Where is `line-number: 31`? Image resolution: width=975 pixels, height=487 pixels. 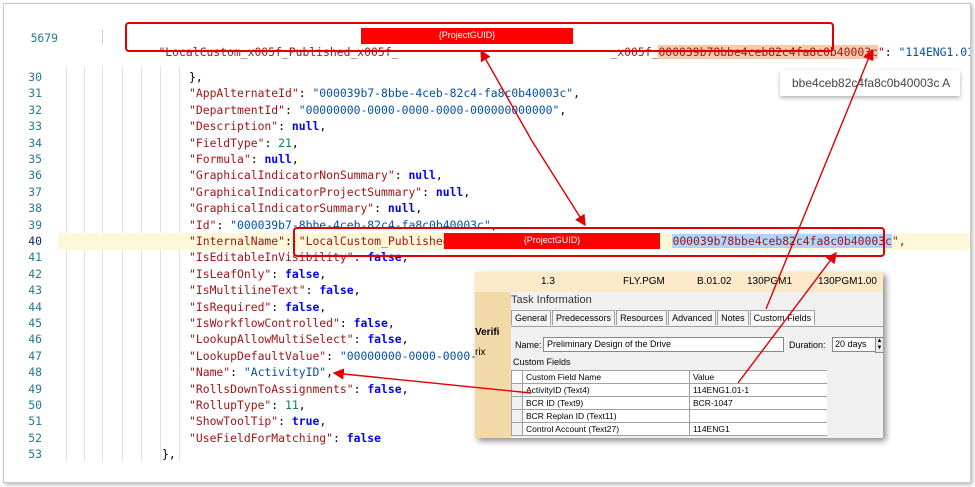
line-number: 31 is located at coordinates (35, 93).